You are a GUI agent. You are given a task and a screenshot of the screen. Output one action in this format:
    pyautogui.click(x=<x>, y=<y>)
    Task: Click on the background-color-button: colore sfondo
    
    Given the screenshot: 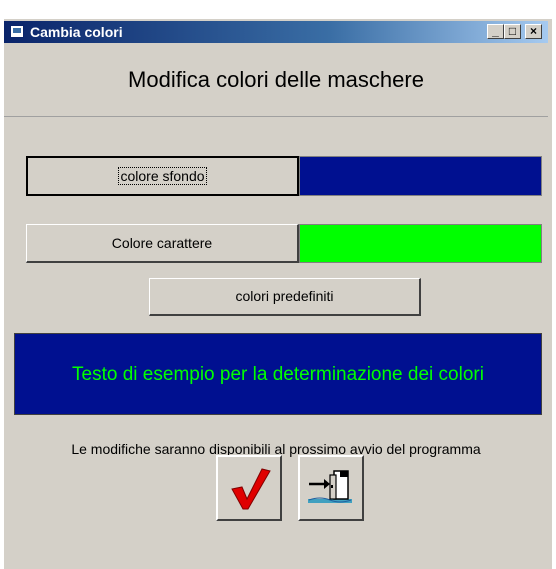 What is the action you would take?
    pyautogui.click(x=162, y=176)
    